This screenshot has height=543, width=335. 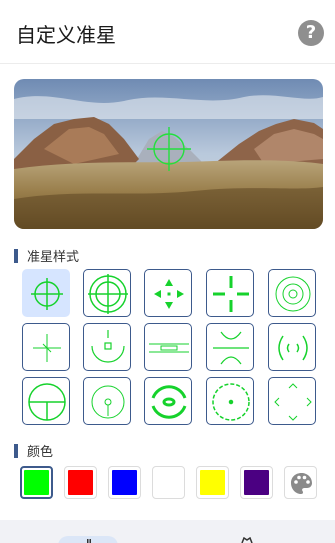 What do you see at coordinates (107, 347) in the screenshot?
I see `crosshair-style-bracket-dot` at bounding box center [107, 347].